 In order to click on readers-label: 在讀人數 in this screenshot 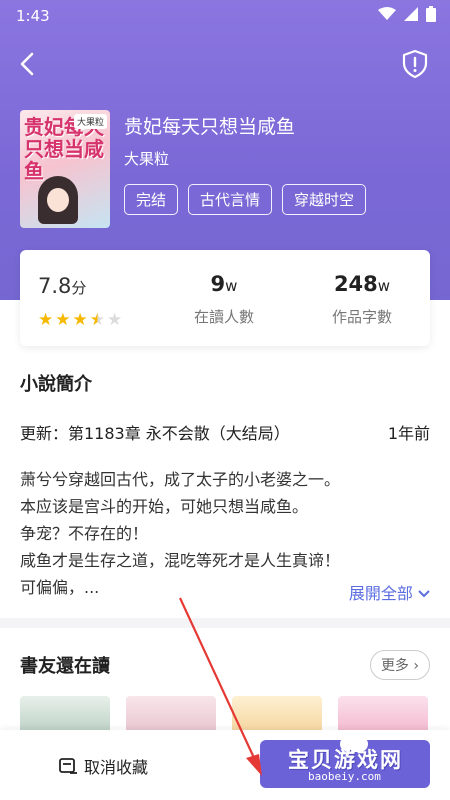, I will do `click(223, 317)`.